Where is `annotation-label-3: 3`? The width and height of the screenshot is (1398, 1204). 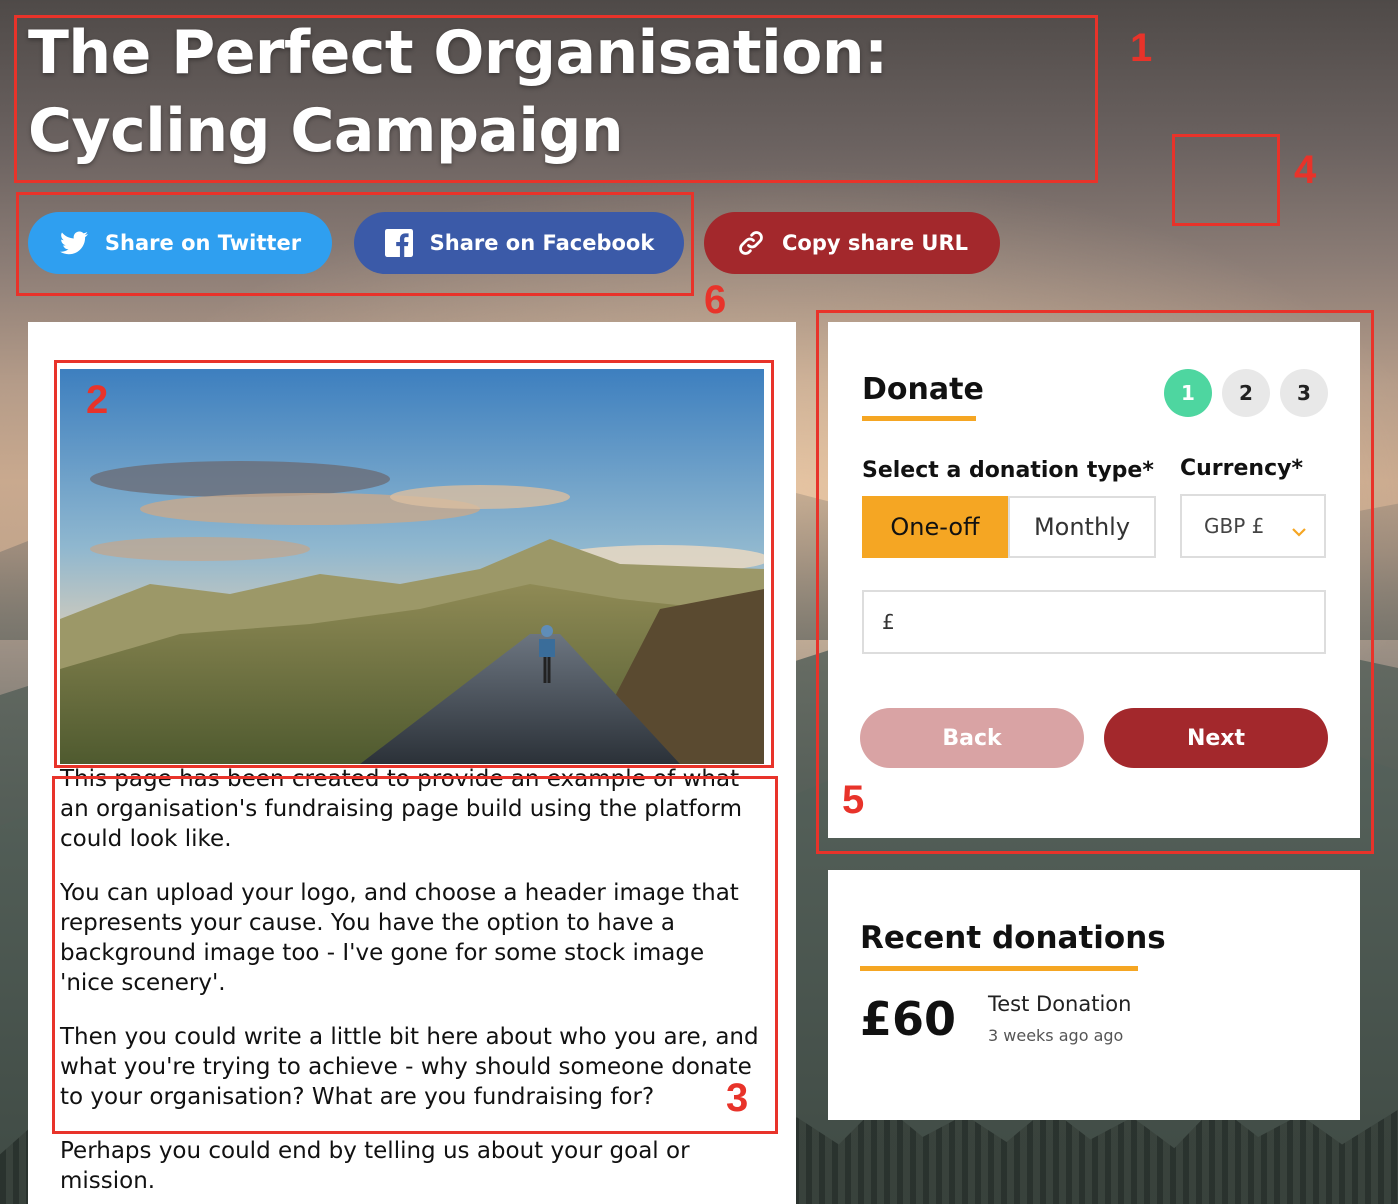 annotation-label-3: 3 is located at coordinates (737, 1098).